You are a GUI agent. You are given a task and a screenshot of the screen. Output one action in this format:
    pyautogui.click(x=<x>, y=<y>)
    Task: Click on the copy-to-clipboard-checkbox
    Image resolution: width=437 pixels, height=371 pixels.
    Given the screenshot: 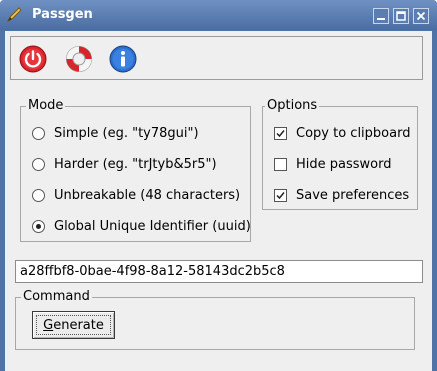 What is the action you would take?
    pyautogui.click(x=280, y=133)
    